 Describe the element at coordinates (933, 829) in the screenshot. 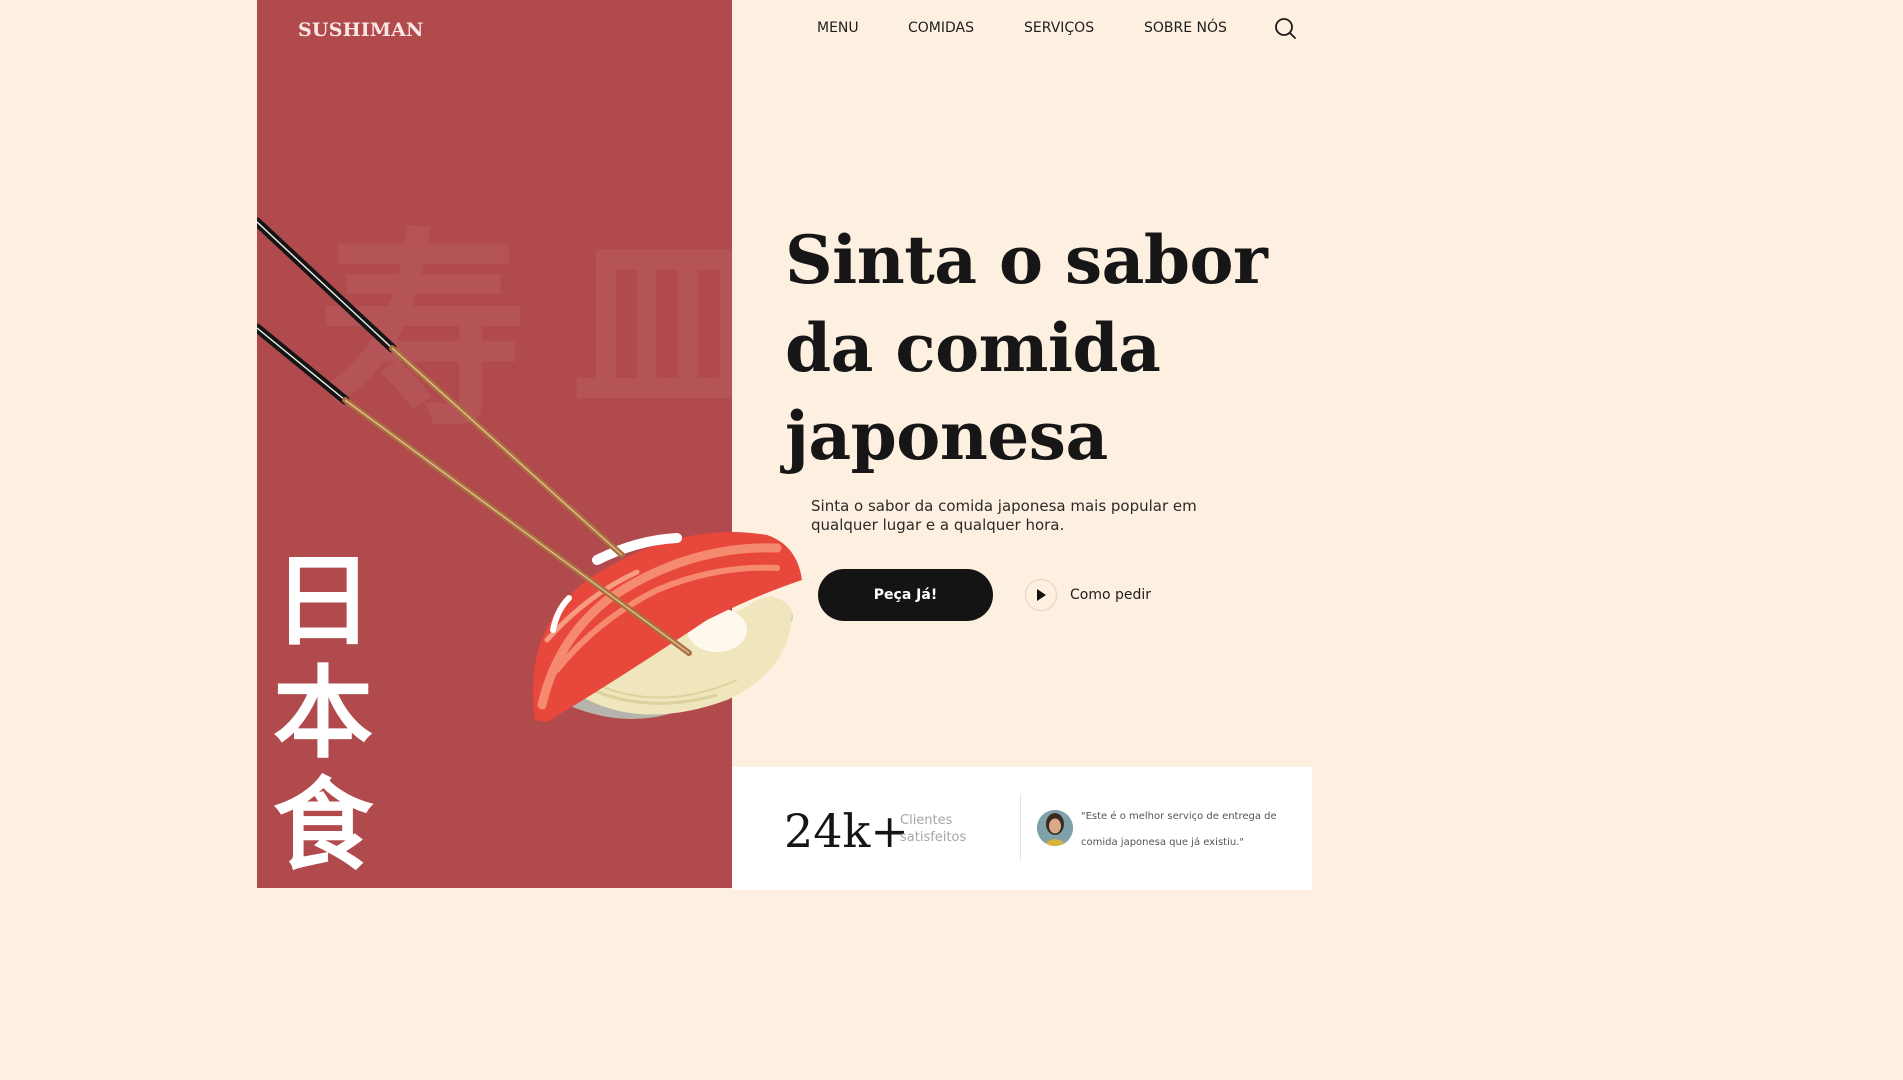

I see `customers-label: Clientes satisfeitos` at that location.